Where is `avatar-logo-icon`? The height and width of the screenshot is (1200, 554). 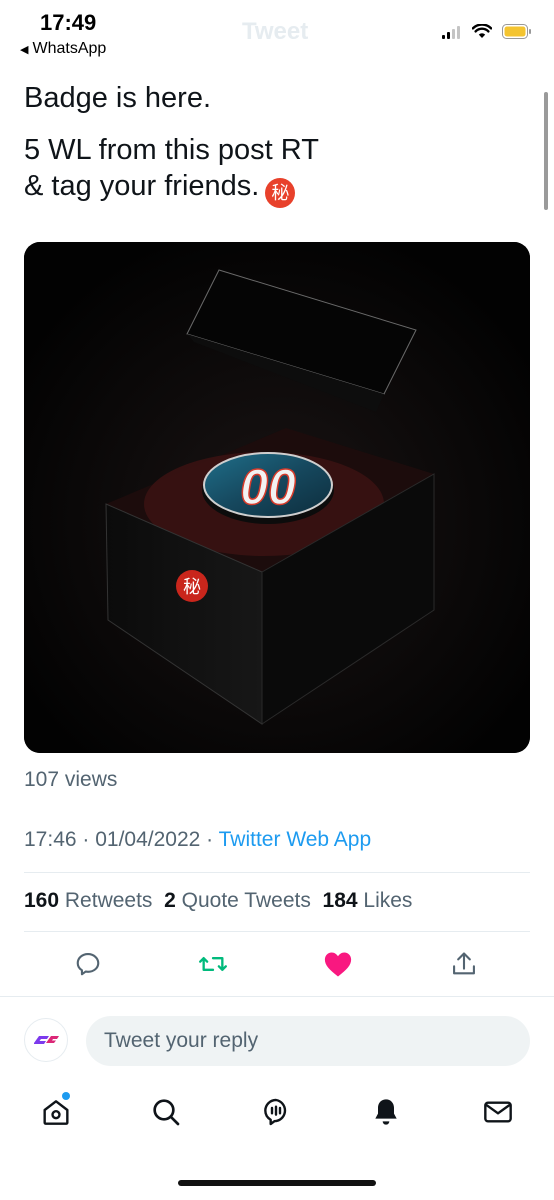 avatar-logo-icon is located at coordinates (46, 1040).